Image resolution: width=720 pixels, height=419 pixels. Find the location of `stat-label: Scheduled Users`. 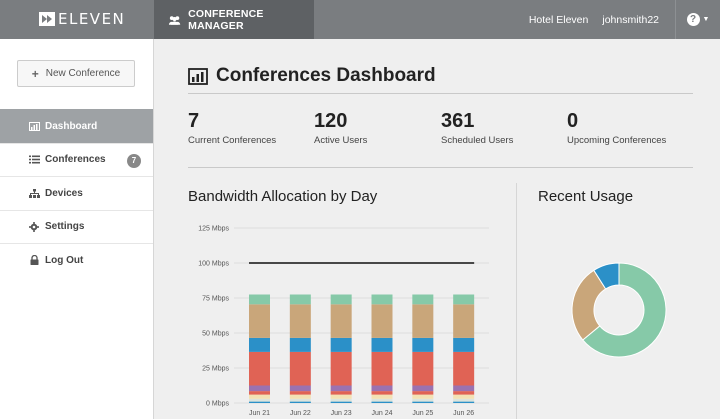

stat-label: Scheduled Users is located at coordinates (477, 140).